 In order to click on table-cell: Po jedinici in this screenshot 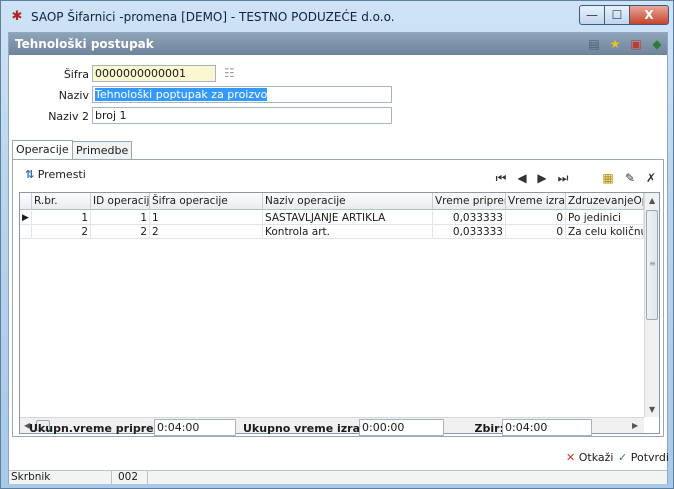, I will do `click(605, 218)`.